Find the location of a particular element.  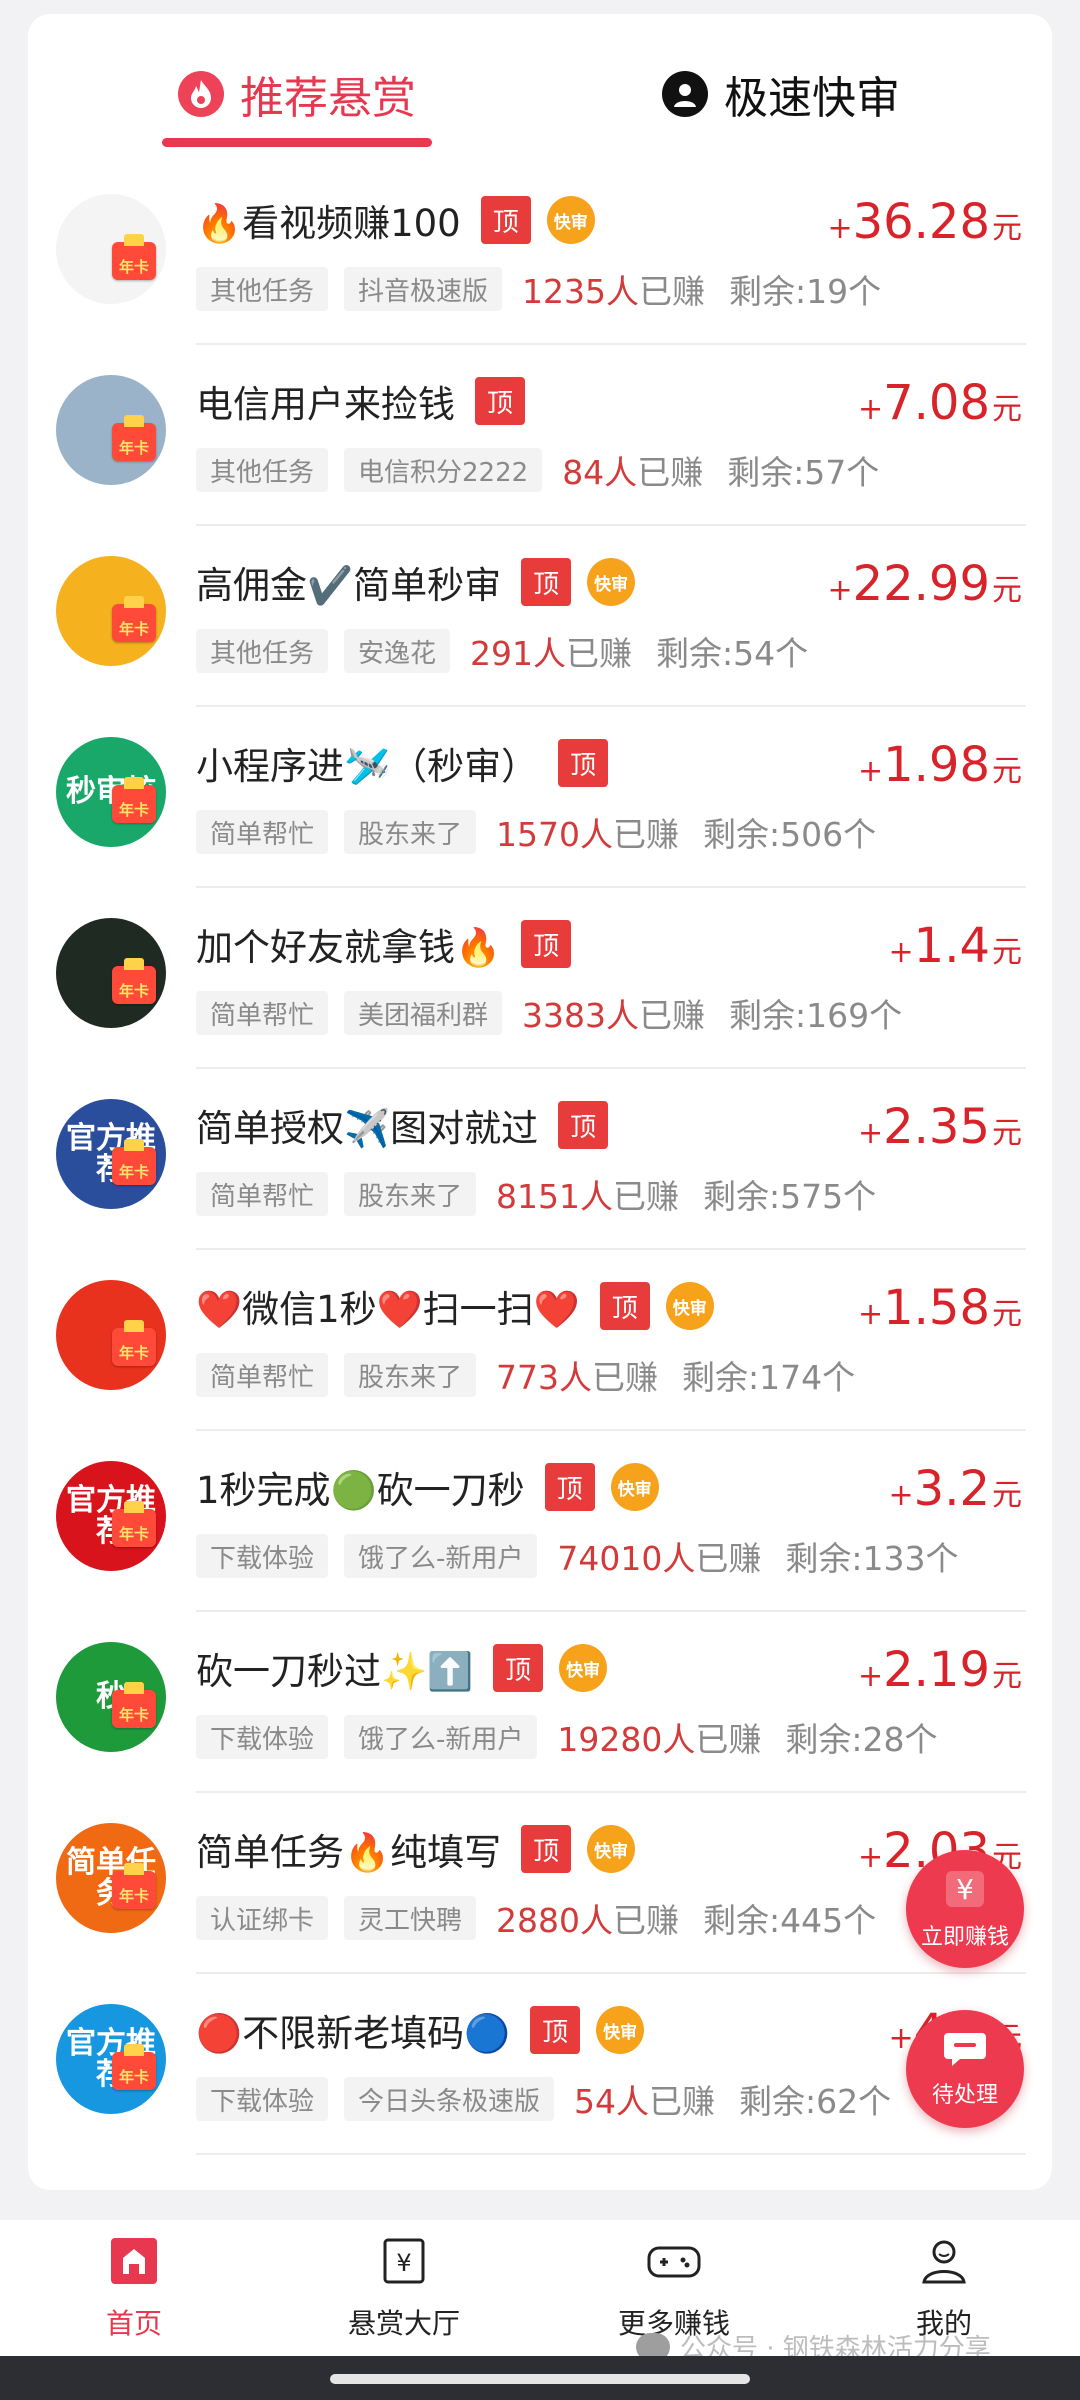

remaining-count: 剩余:133个 is located at coordinates (872, 1558).